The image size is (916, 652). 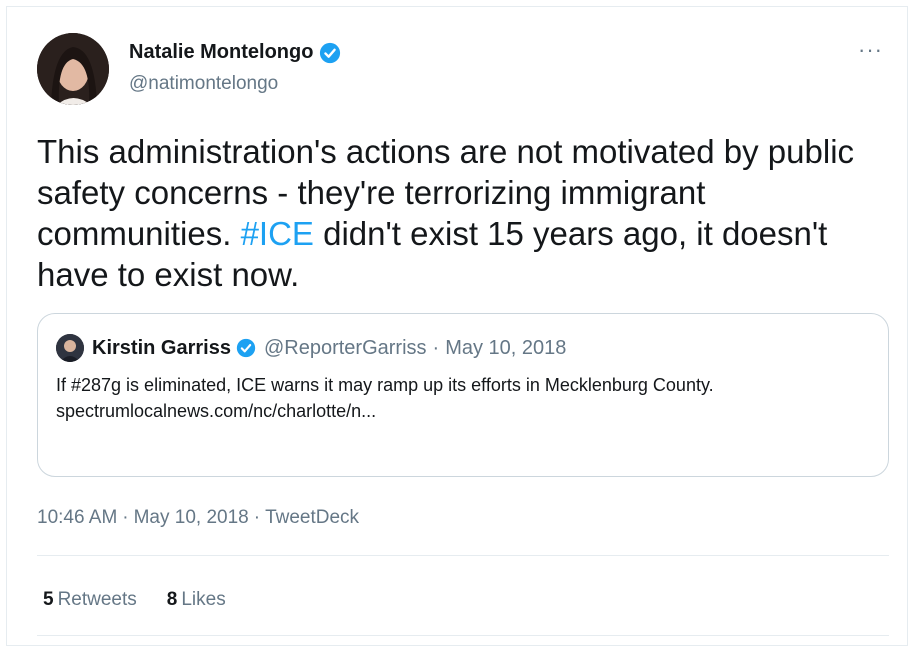 What do you see at coordinates (191, 517) in the screenshot?
I see `tweet-date: May 10, 2018` at bounding box center [191, 517].